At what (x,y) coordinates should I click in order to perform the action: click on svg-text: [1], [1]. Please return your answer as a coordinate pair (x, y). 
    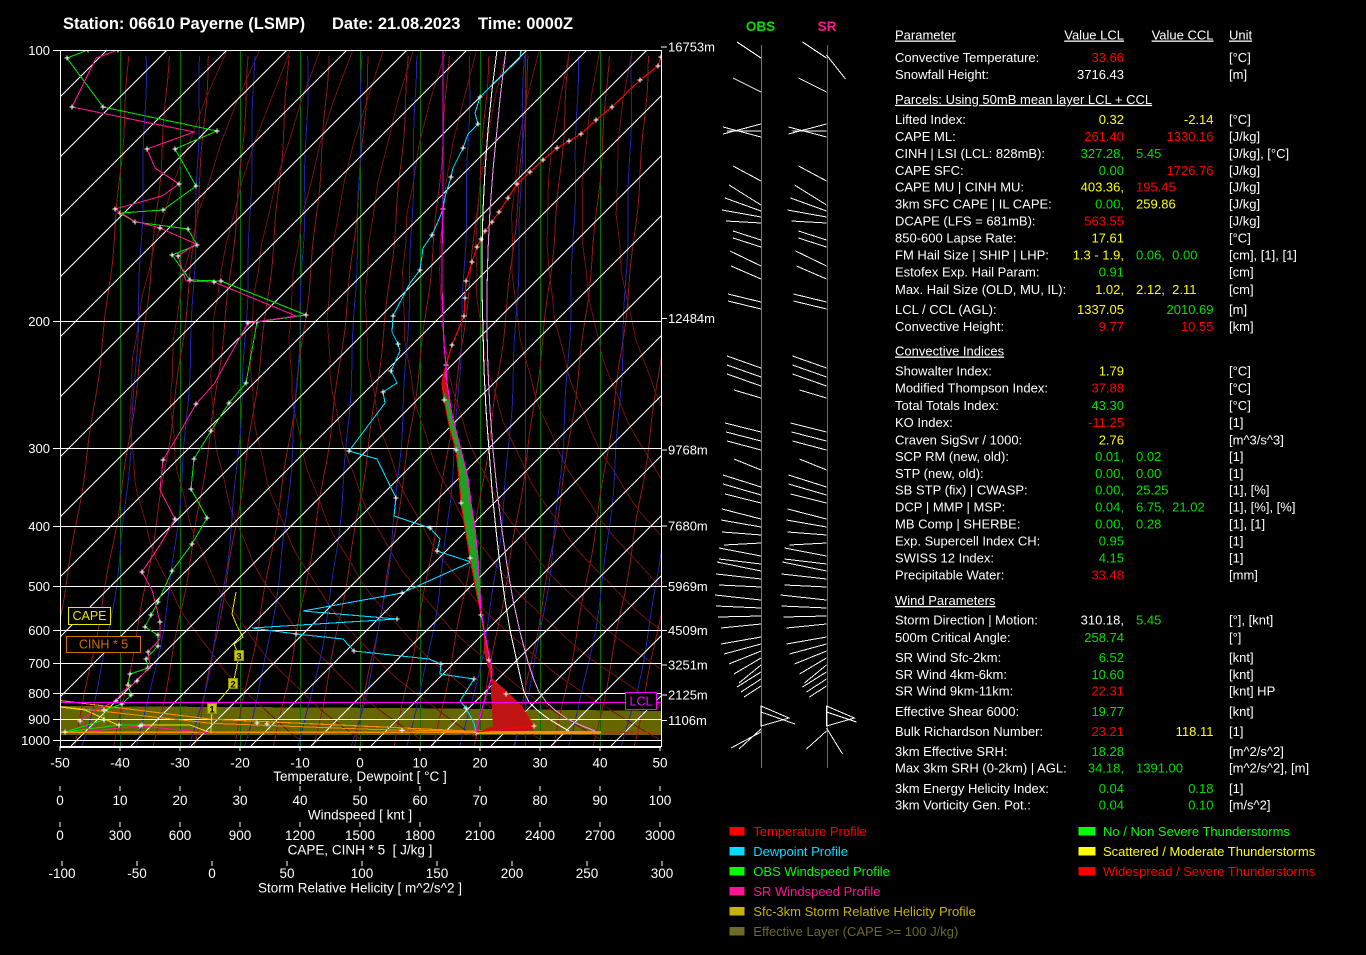
    Looking at the image, I should click on (1247, 523).